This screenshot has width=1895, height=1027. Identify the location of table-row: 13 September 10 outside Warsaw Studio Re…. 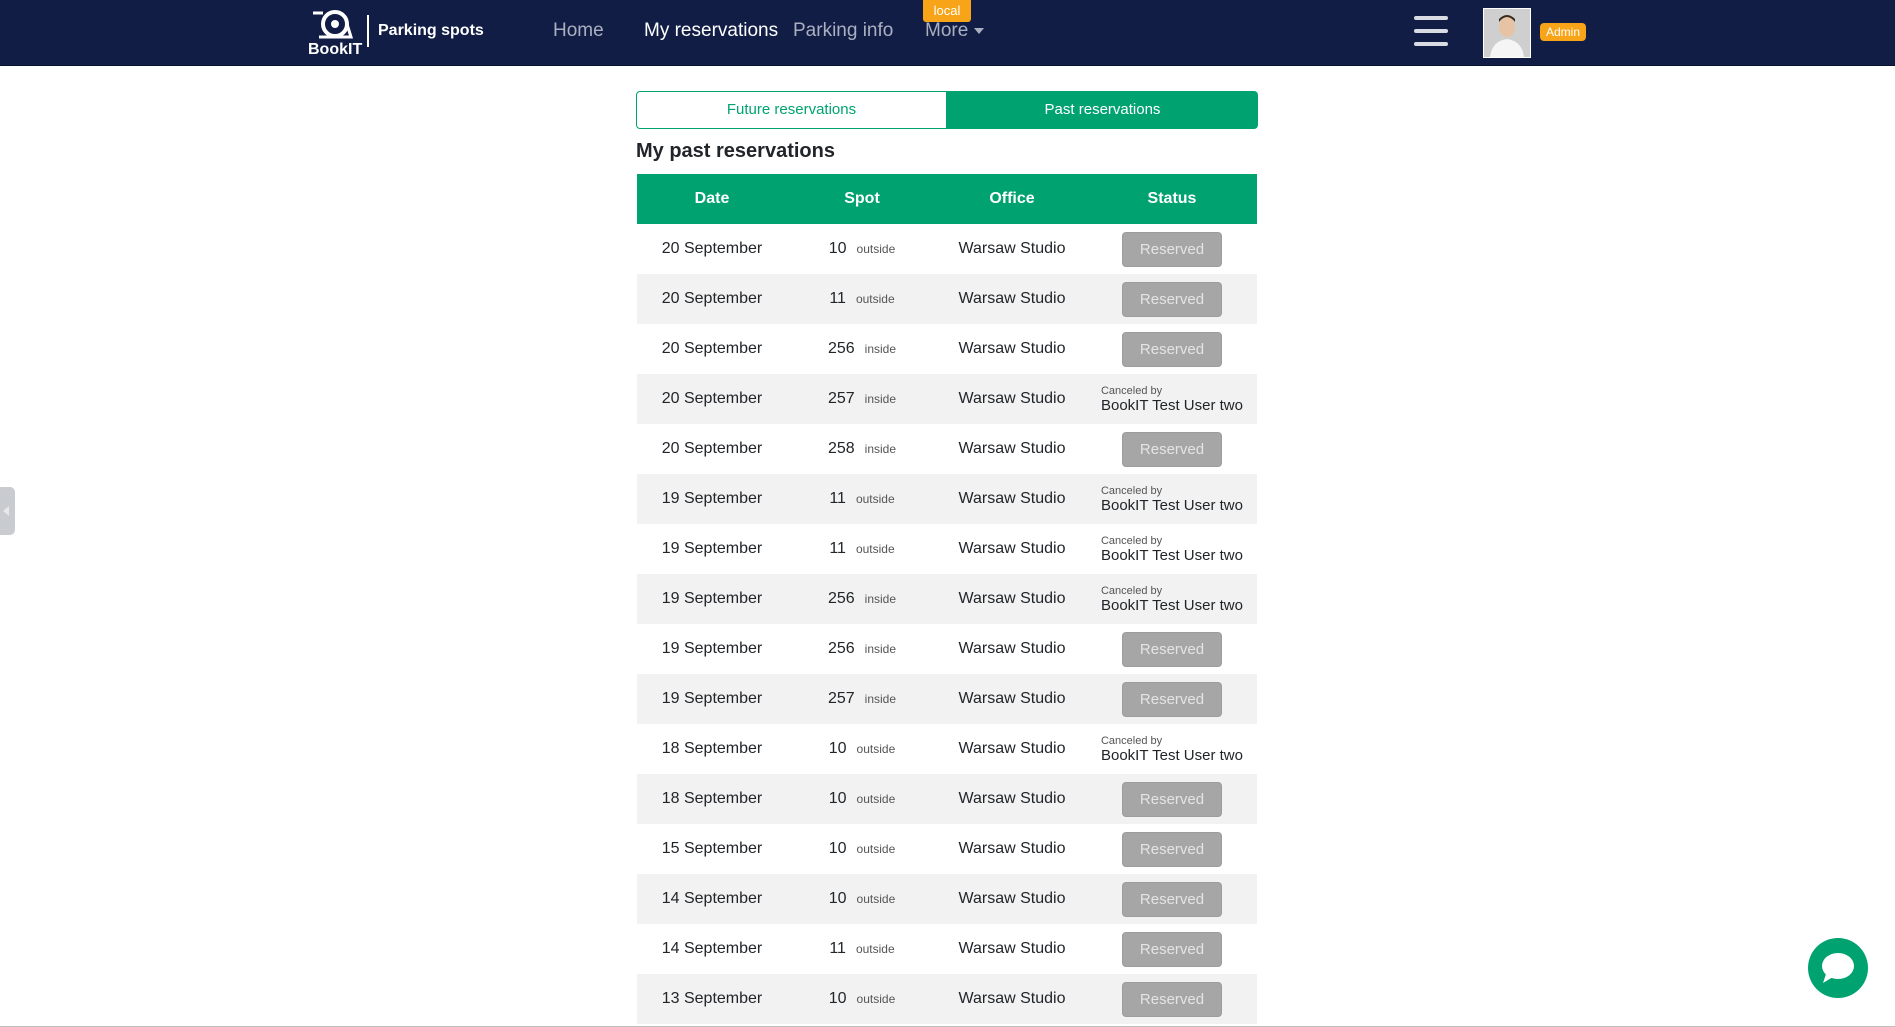
(947, 999).